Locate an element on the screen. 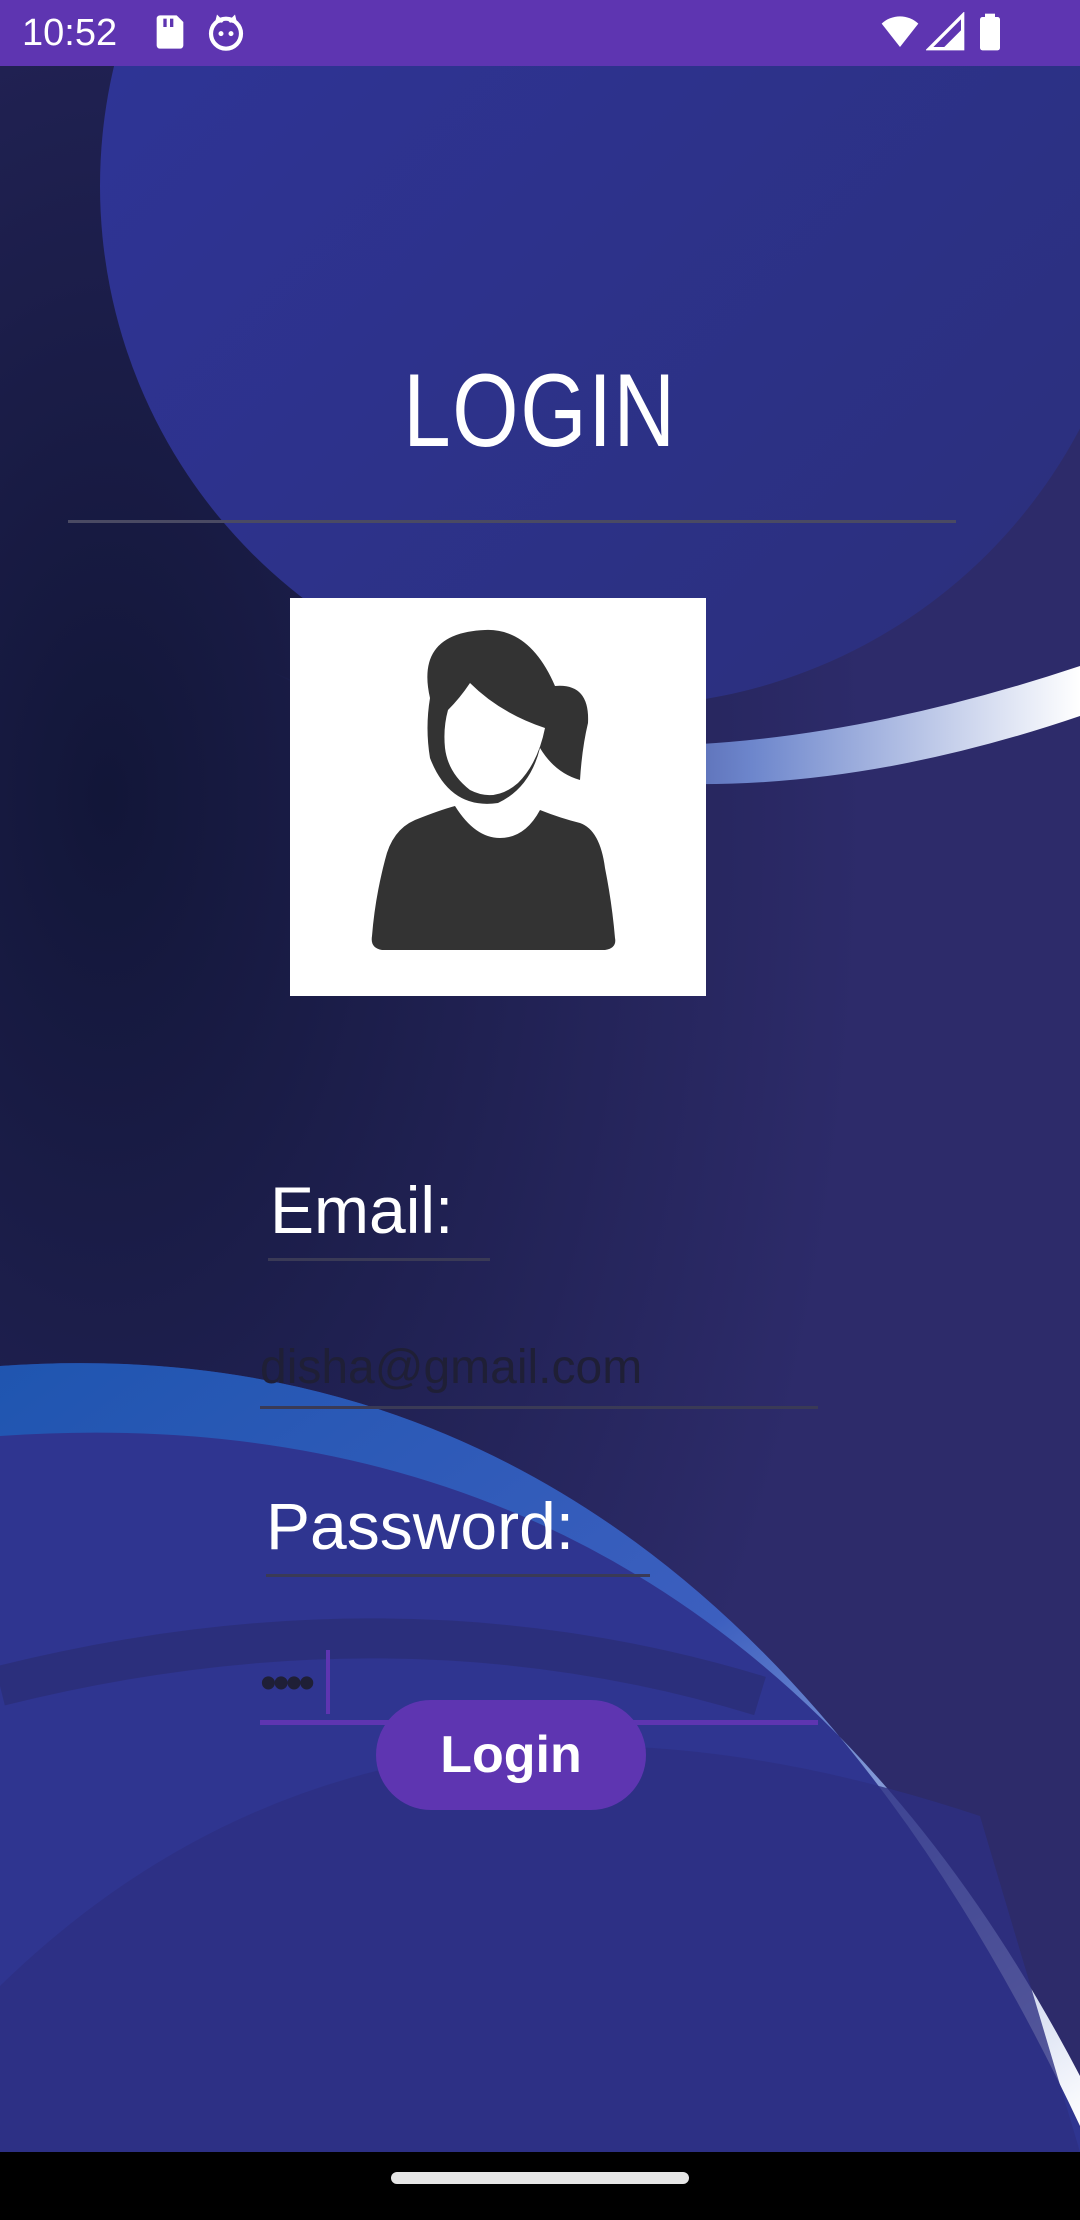  avatar is located at coordinates (498, 797).